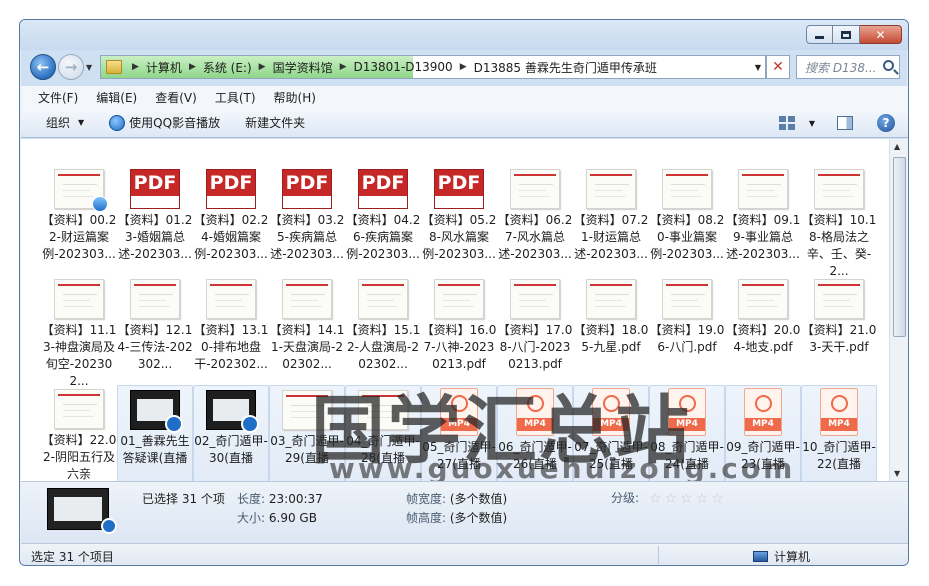  I want to click on menu-view: 查看(V), so click(176, 97).